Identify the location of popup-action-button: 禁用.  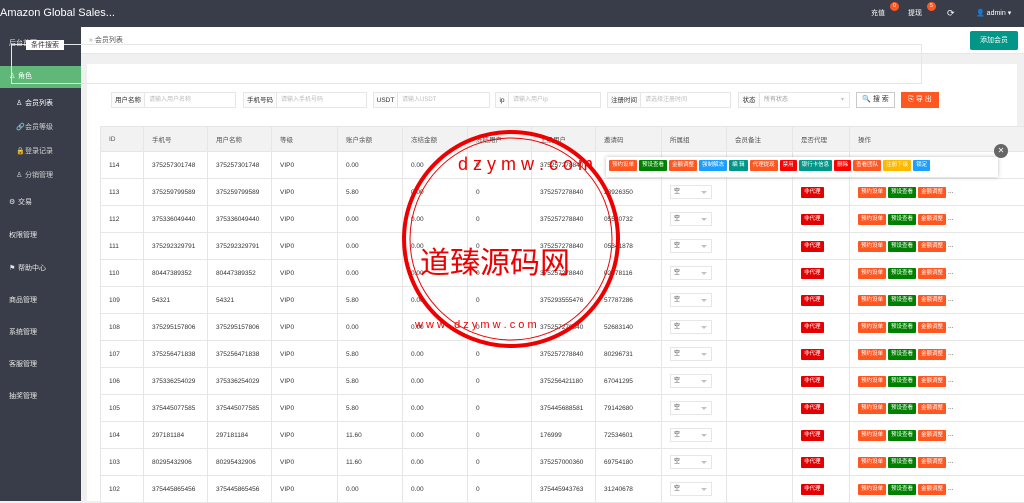
(788, 165).